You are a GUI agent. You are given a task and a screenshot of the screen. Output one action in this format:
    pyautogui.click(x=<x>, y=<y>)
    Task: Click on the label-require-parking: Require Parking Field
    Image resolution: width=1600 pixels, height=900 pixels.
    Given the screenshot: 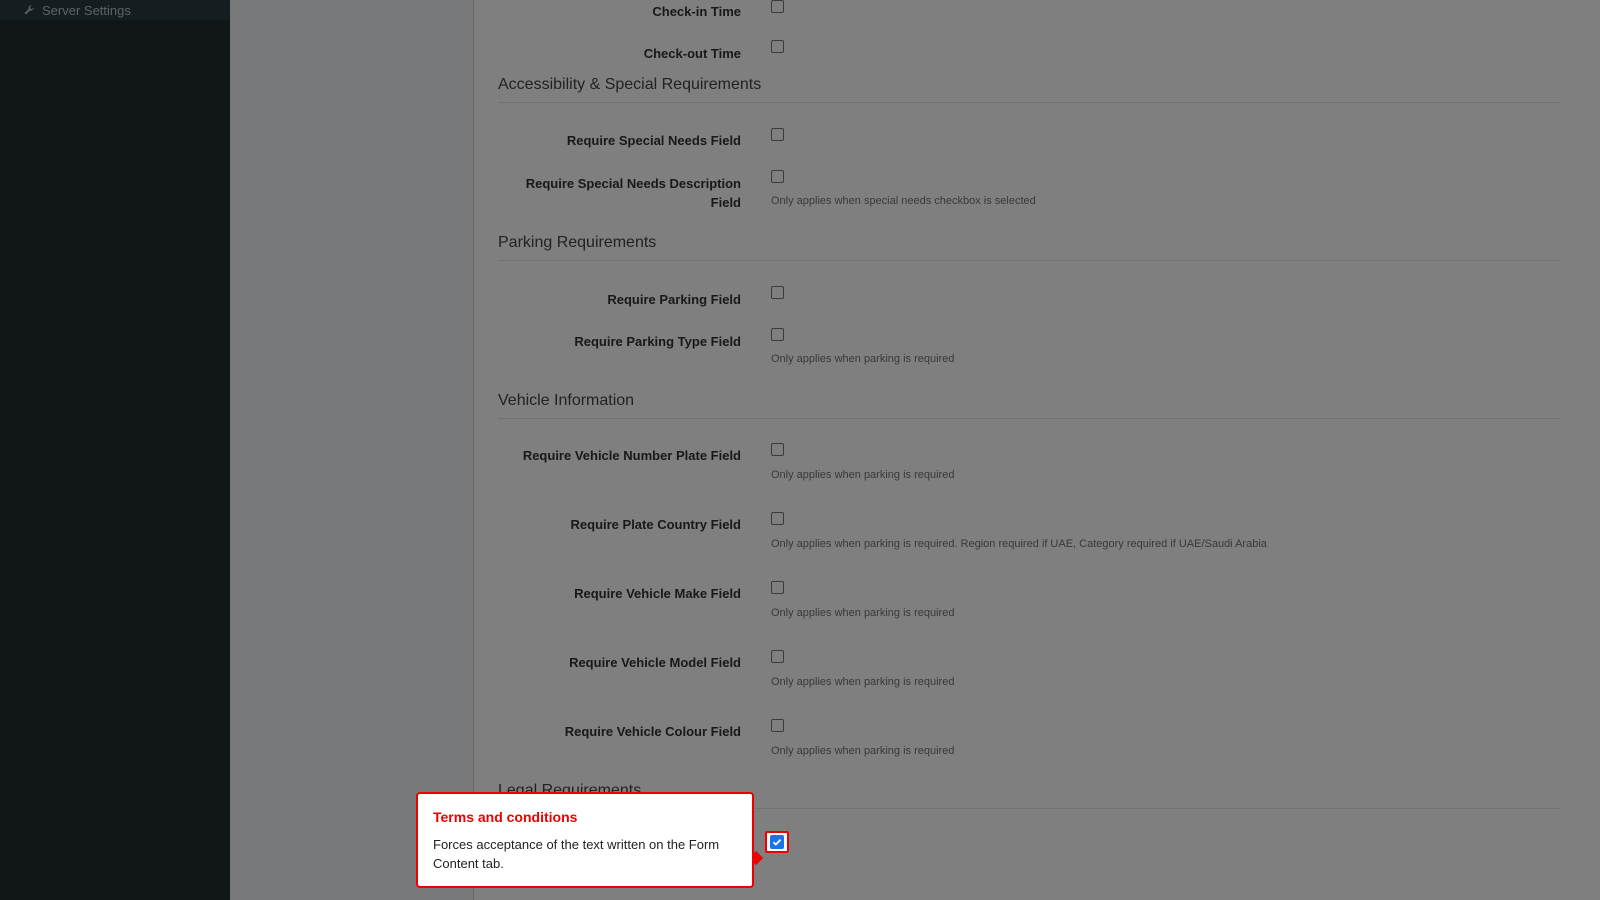 What is the action you would take?
    pyautogui.click(x=674, y=299)
    